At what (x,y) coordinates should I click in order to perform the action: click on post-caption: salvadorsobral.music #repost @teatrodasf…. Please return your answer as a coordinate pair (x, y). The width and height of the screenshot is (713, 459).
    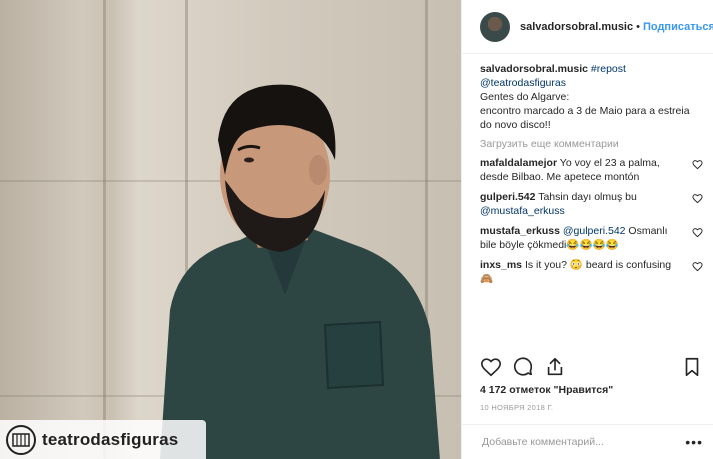
    Looking at the image, I should click on (591, 97).